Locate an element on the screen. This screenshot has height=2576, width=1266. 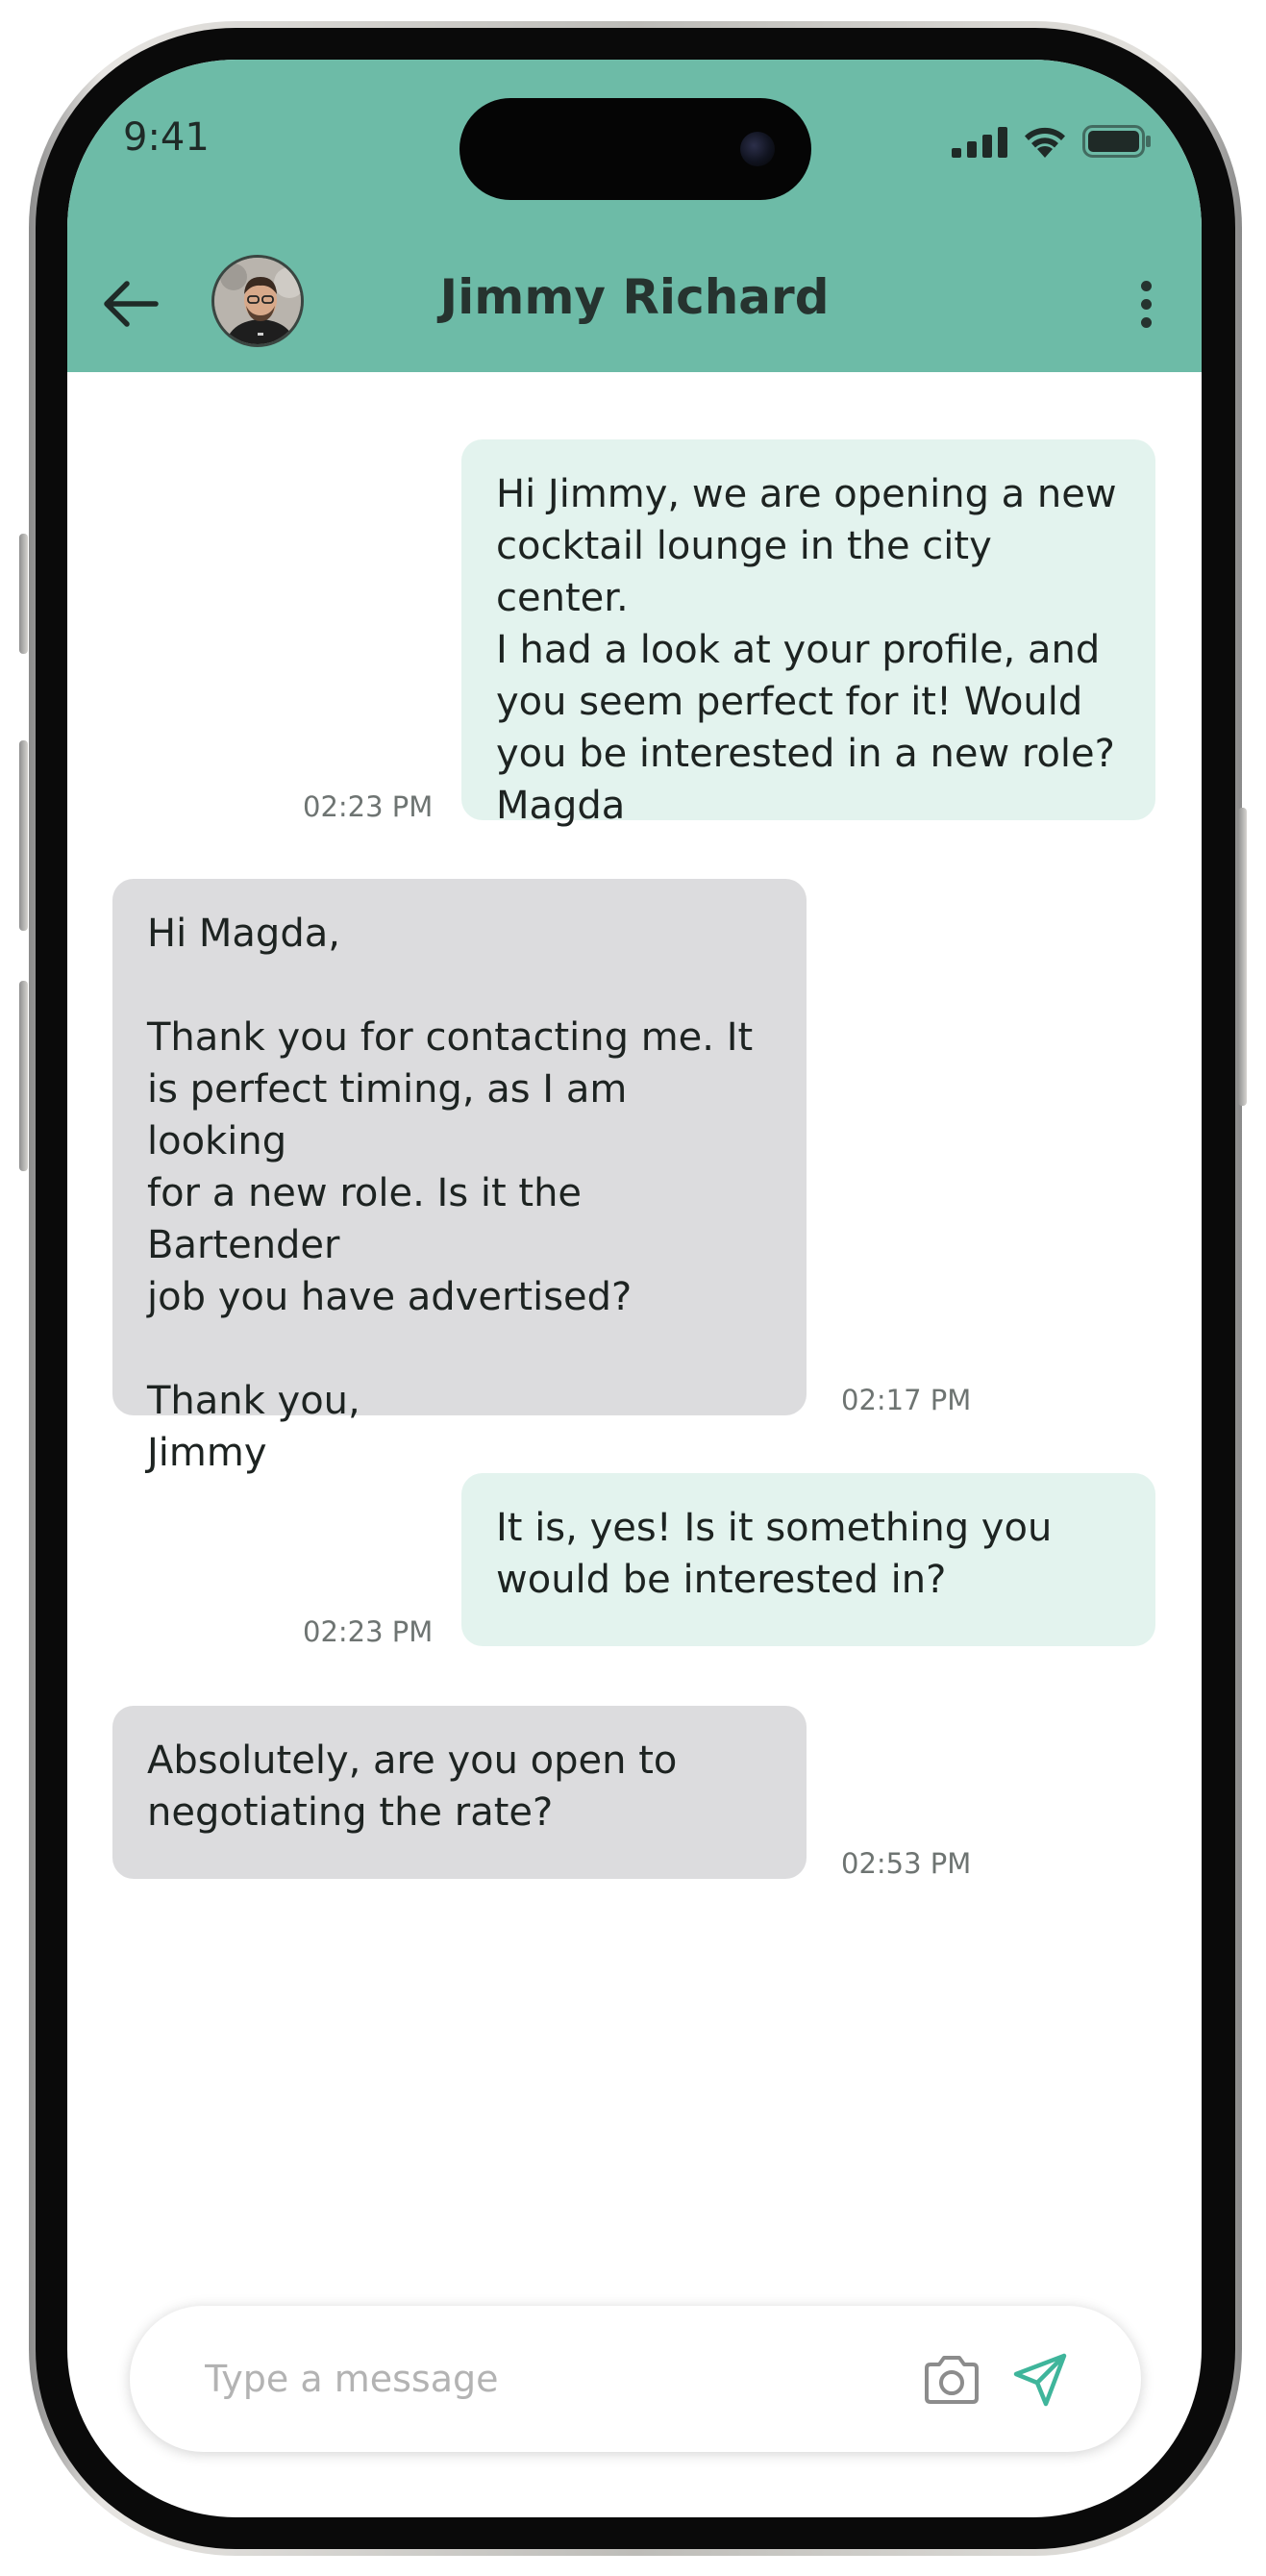
message-timestamp: 02:53 PM is located at coordinates (907, 1863).